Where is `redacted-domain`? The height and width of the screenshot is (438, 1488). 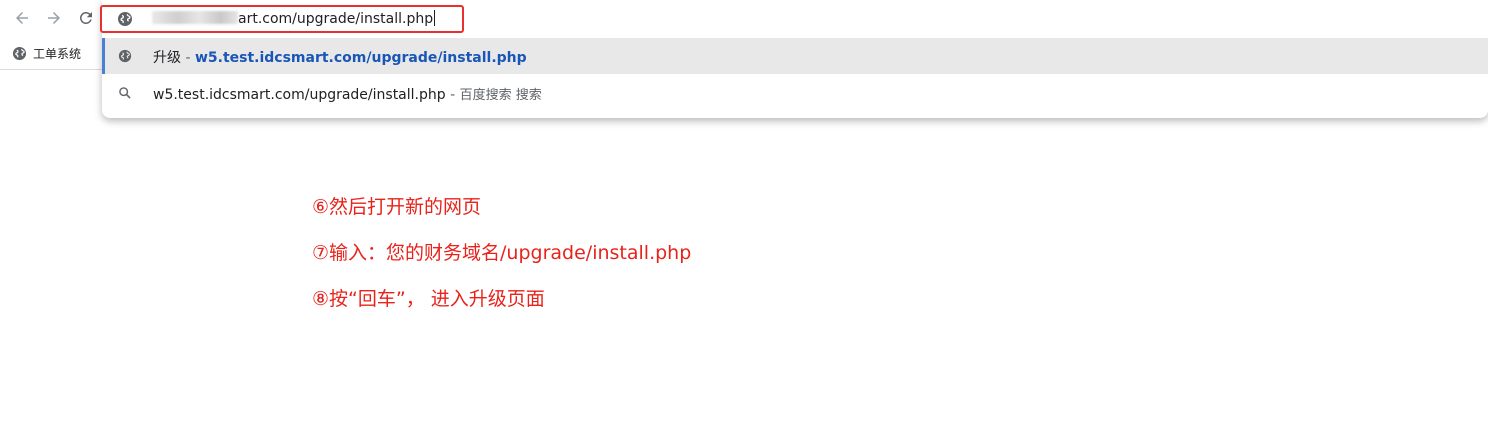 redacted-domain is located at coordinates (195, 17).